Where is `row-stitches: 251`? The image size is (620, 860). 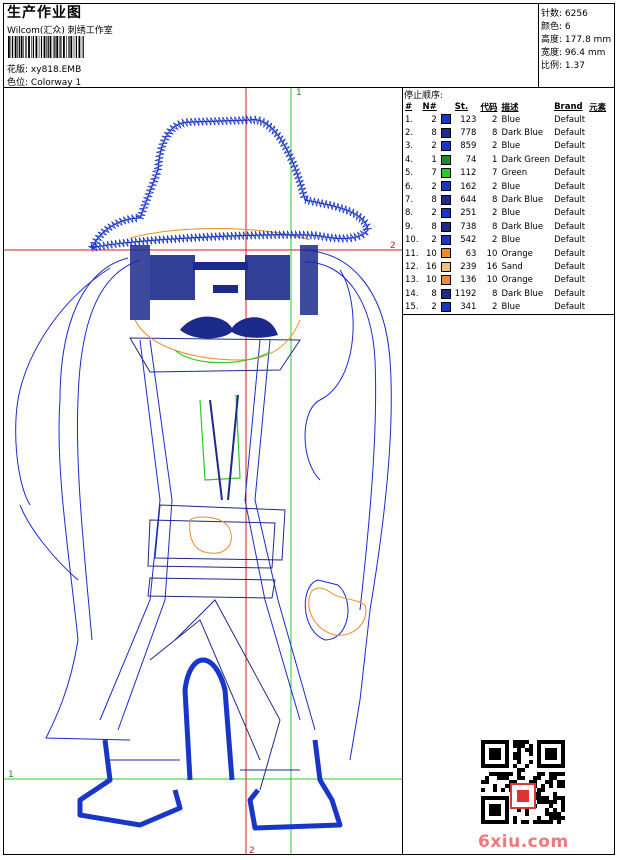
row-stitches: 251 is located at coordinates (468, 213).